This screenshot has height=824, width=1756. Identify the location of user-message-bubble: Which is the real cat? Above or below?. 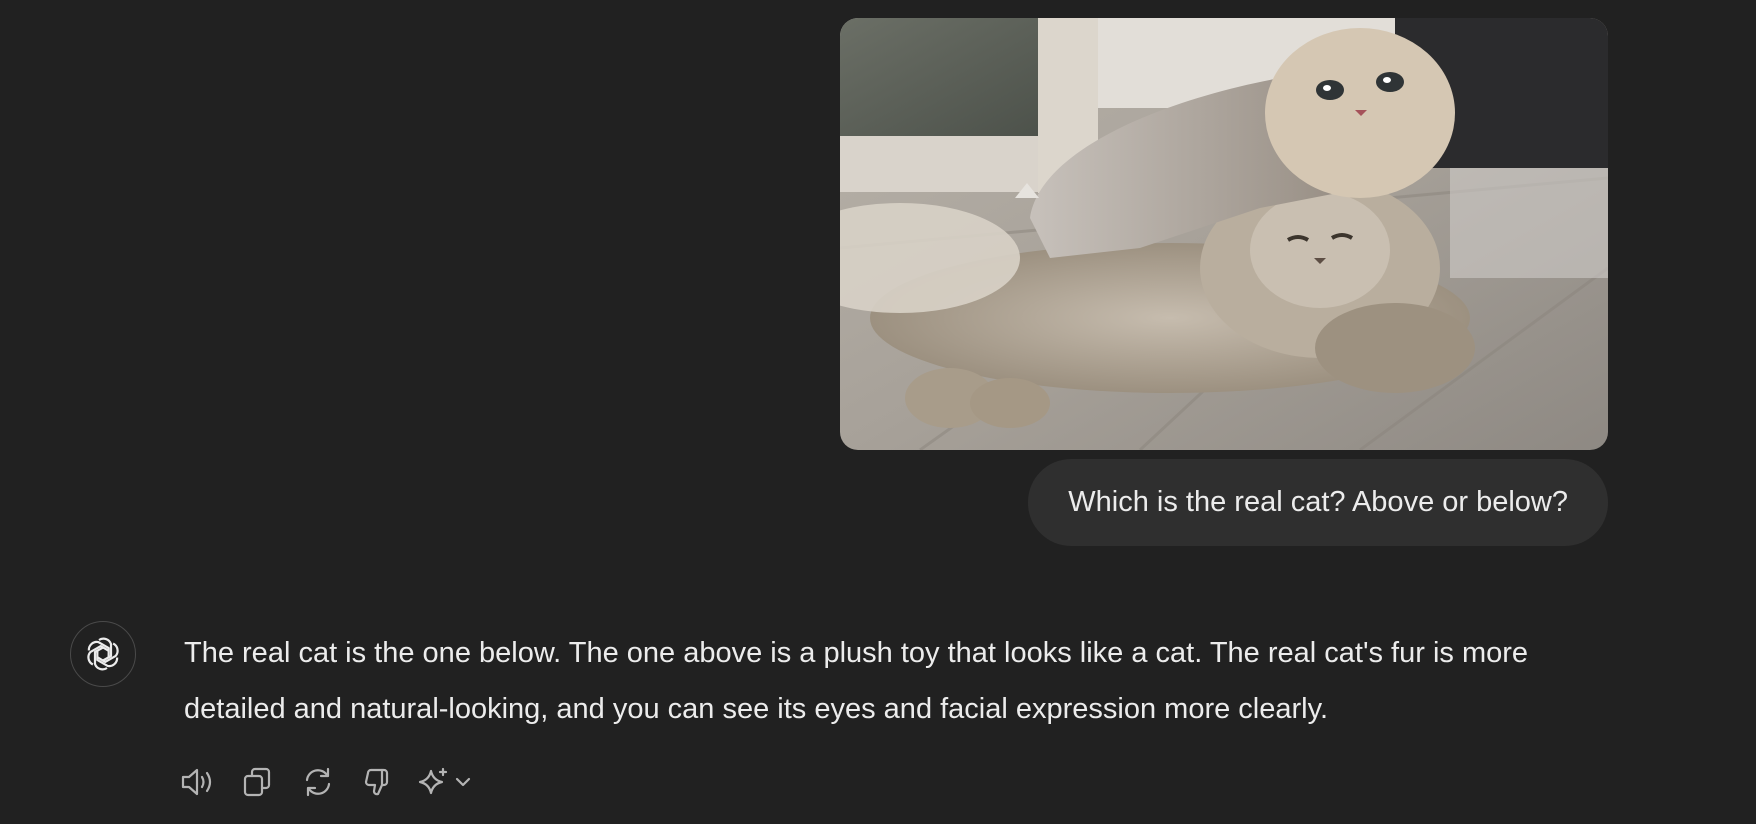
(1318, 502).